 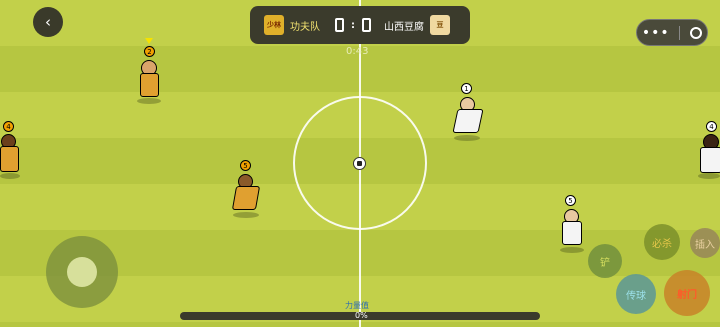 I want to click on capsule-divider, so click(x=680, y=32).